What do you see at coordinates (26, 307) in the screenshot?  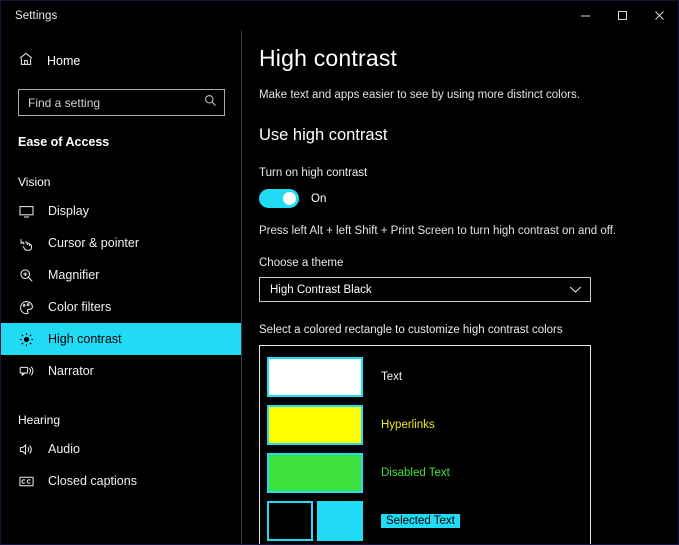 I see `palette-icon` at bounding box center [26, 307].